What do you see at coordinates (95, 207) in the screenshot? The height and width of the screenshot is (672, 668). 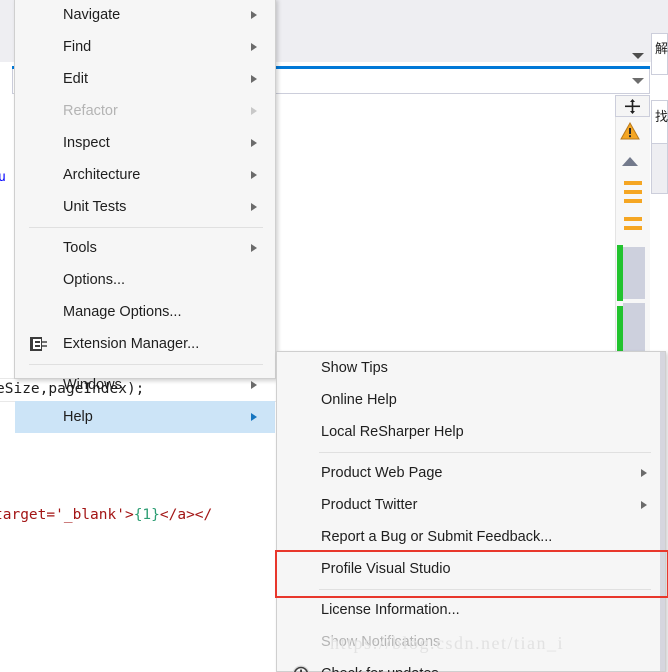 I see `menu-item-label: Unit Tests` at bounding box center [95, 207].